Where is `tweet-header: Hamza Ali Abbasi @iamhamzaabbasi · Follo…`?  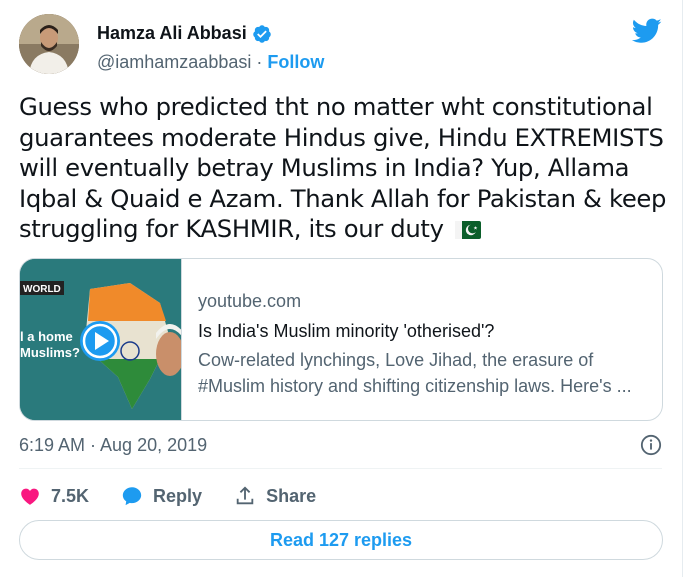 tweet-header: Hamza Ali Abbasi @iamhamzaabbasi · Follo… is located at coordinates (341, 46).